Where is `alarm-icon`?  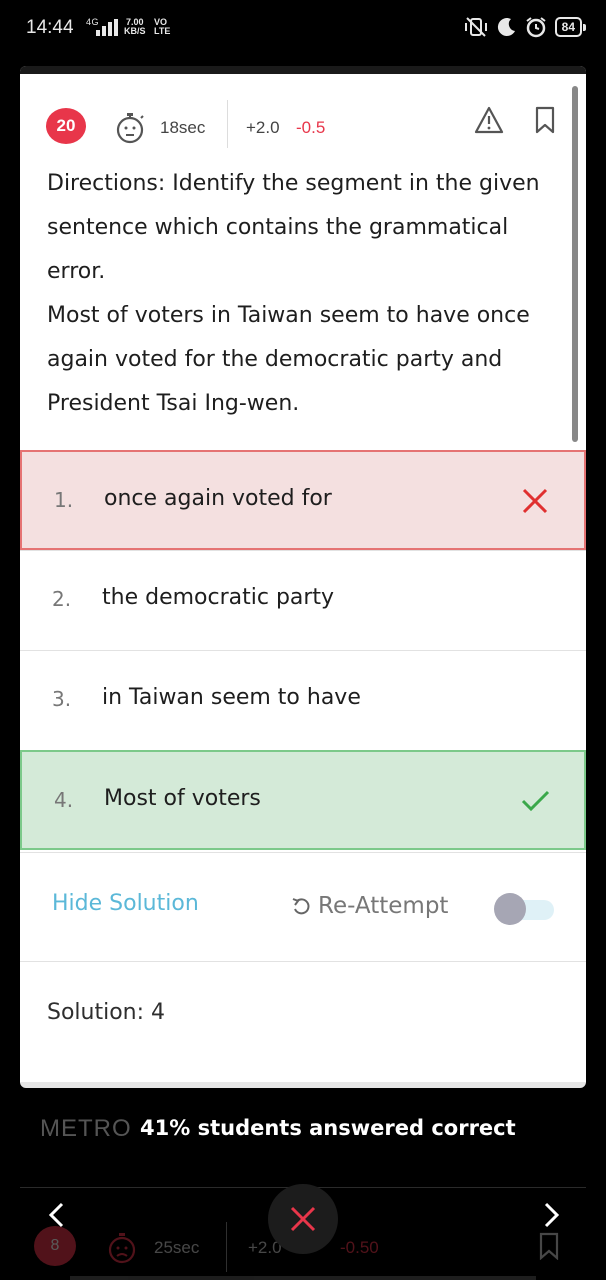 alarm-icon is located at coordinates (536, 27).